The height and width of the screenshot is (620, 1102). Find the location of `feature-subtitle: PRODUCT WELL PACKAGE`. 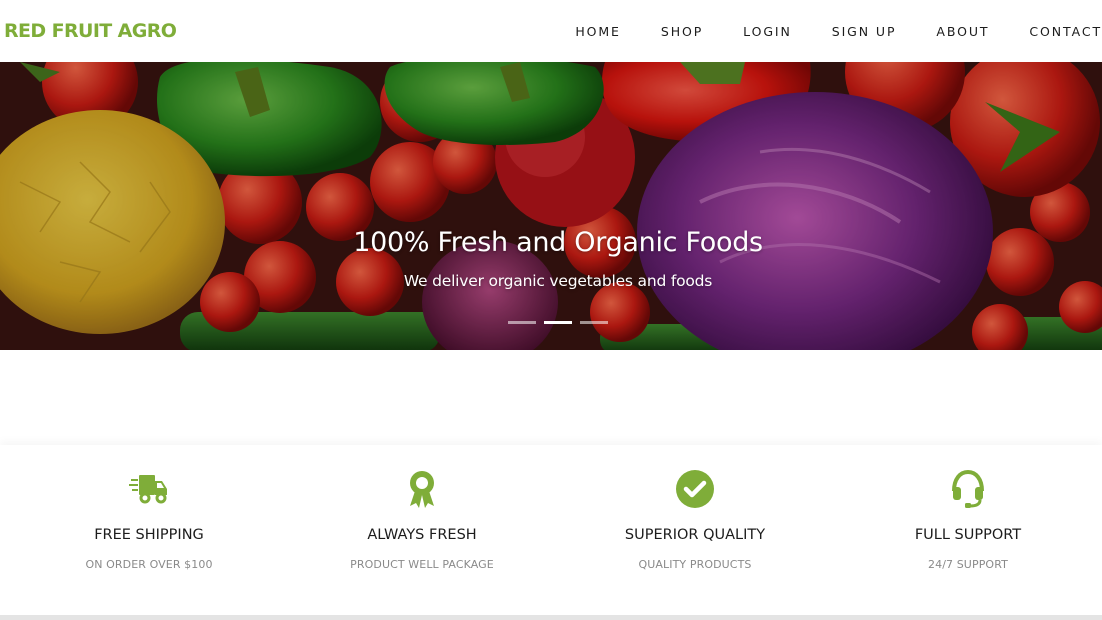

feature-subtitle: PRODUCT WELL PACKAGE is located at coordinates (422, 564).